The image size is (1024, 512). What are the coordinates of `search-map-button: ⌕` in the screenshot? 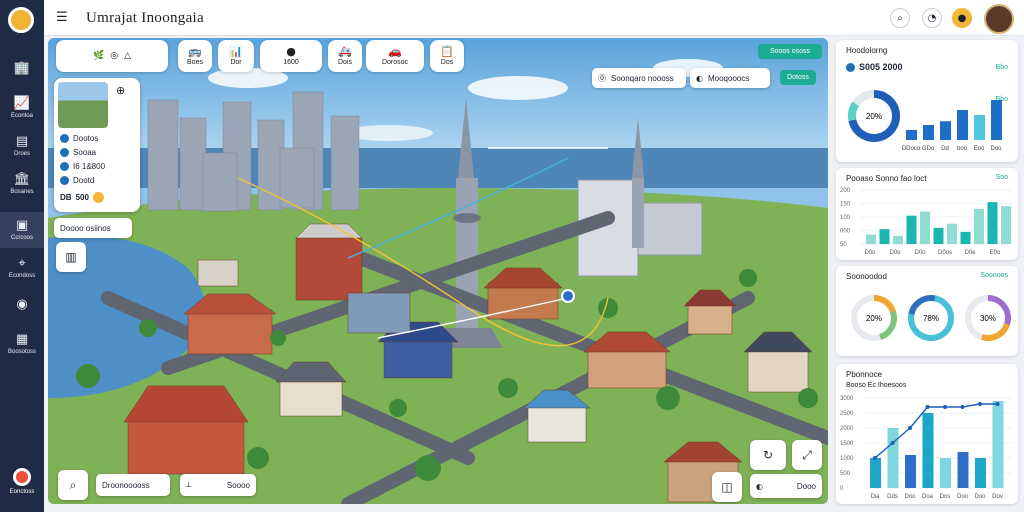 It's located at (73, 485).